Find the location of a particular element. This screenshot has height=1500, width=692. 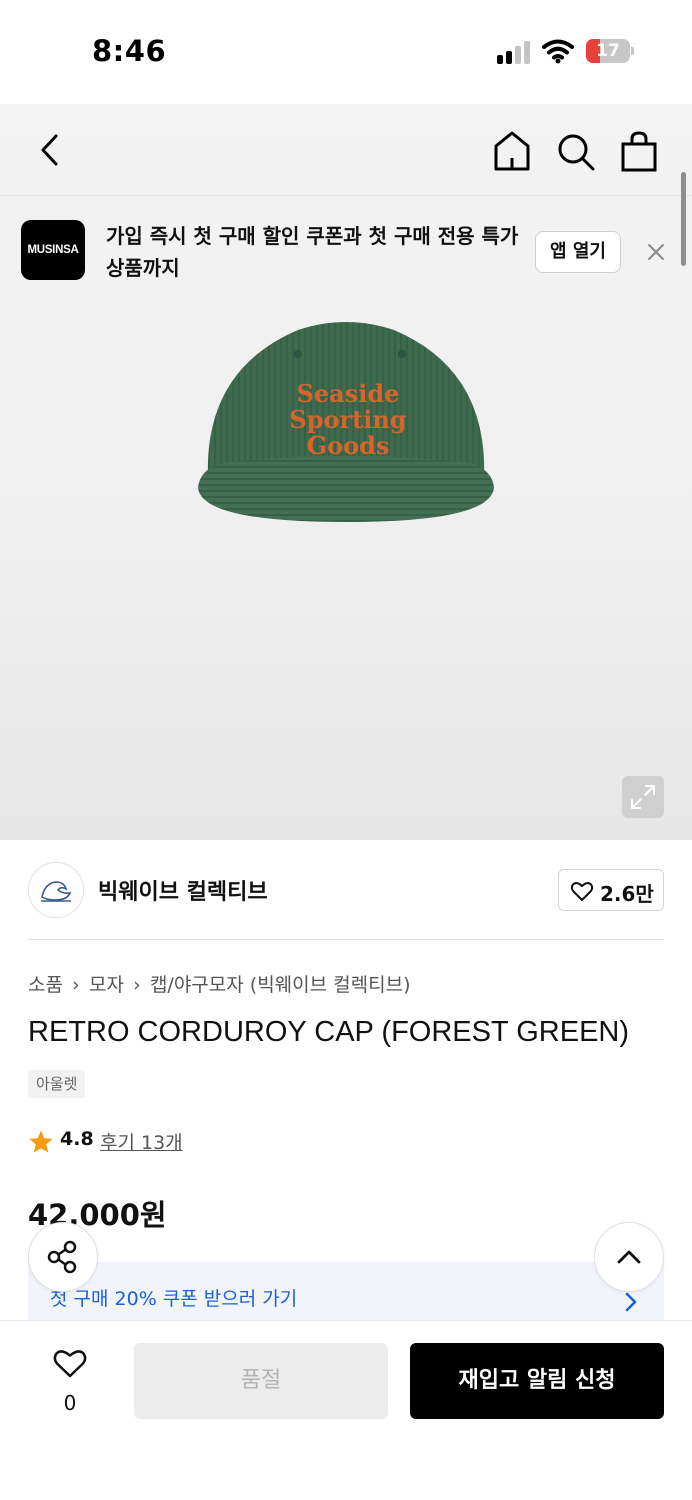

wishlist-button: 0 is located at coordinates (70, 1385).